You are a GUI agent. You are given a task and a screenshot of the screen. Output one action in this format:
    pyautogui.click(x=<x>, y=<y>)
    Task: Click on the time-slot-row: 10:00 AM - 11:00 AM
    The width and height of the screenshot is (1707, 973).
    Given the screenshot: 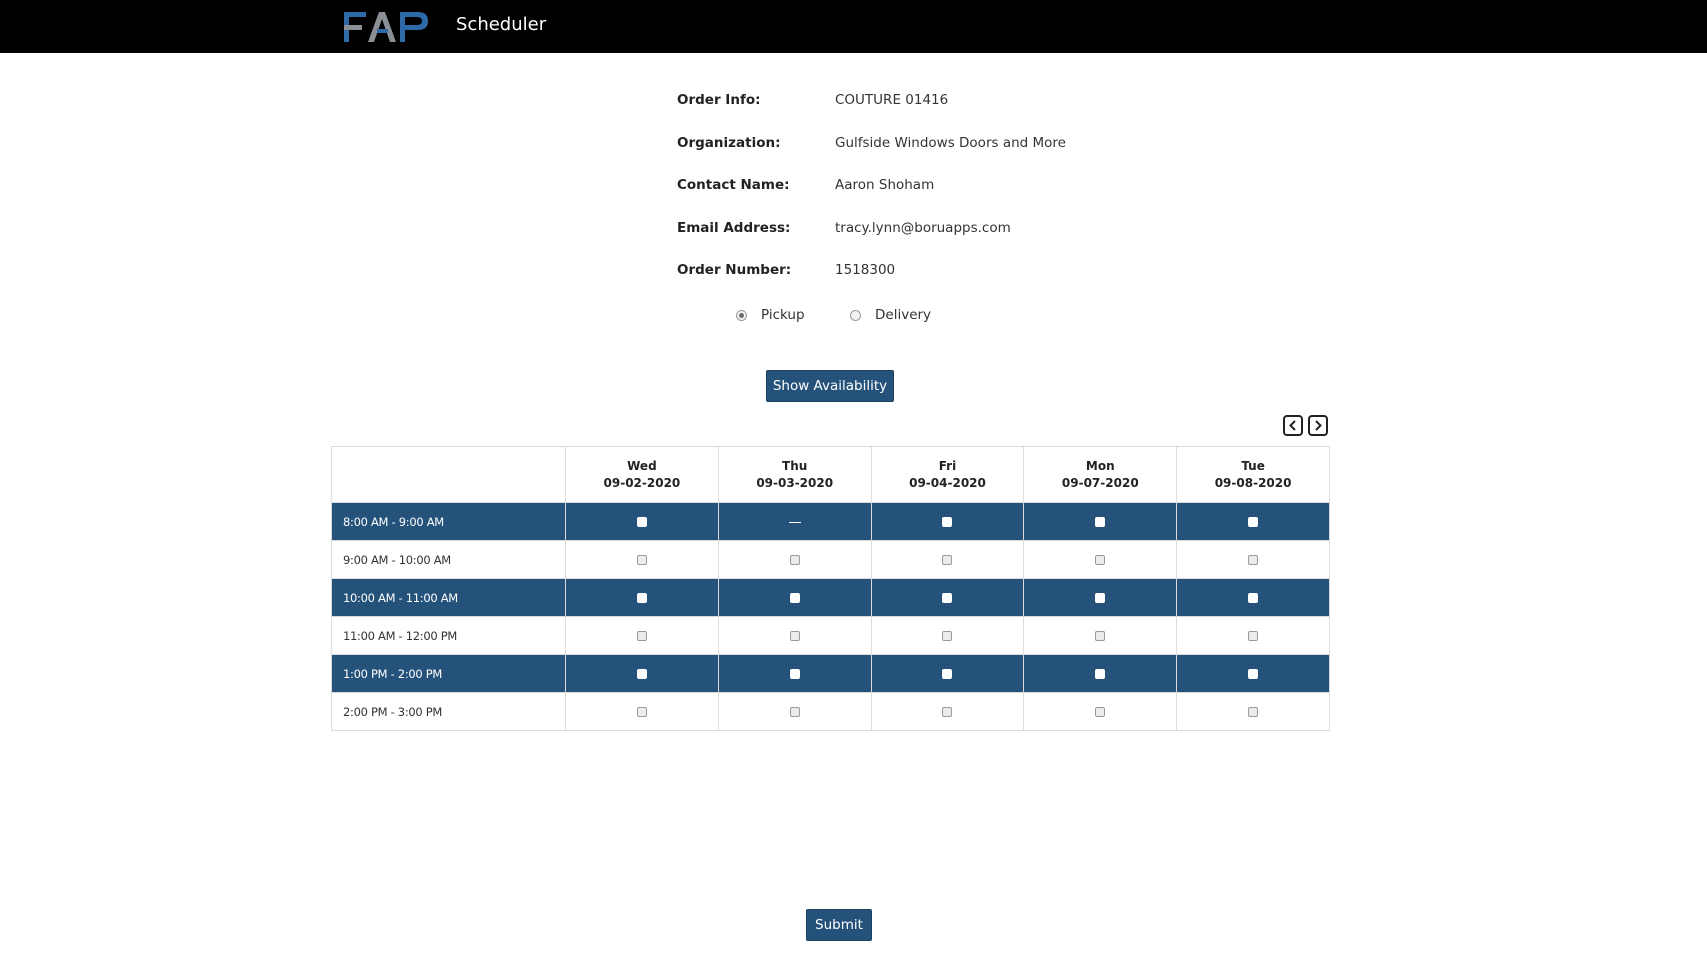 What is the action you would take?
    pyautogui.click(x=830, y=597)
    